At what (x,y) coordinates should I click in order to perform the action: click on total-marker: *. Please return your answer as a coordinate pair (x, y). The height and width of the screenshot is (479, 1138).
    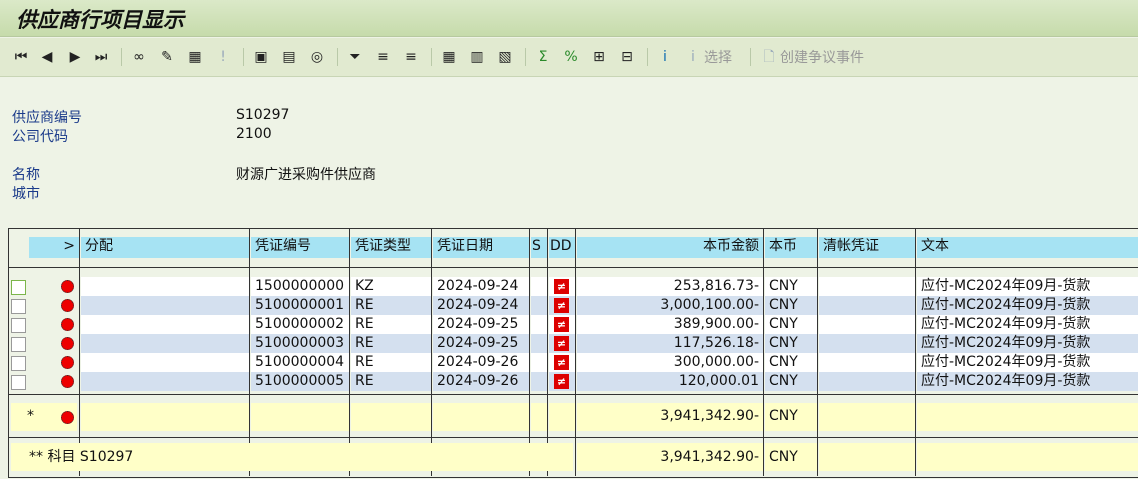
    Looking at the image, I should click on (30, 416).